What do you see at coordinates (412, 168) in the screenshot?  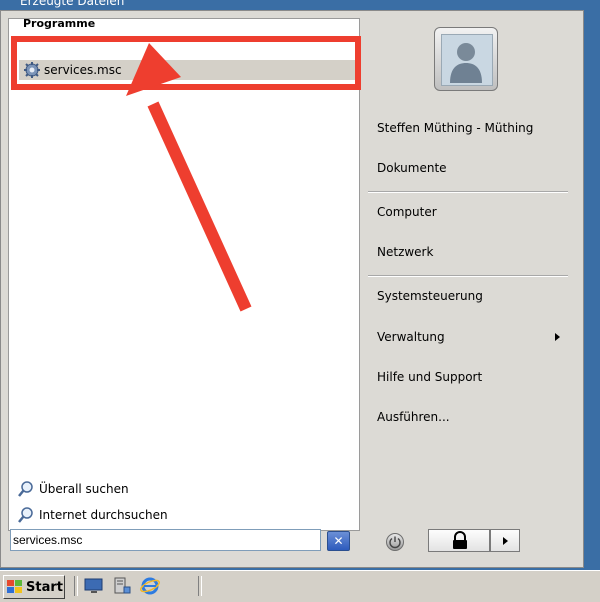 I see `menu-documents: Dokumente` at bounding box center [412, 168].